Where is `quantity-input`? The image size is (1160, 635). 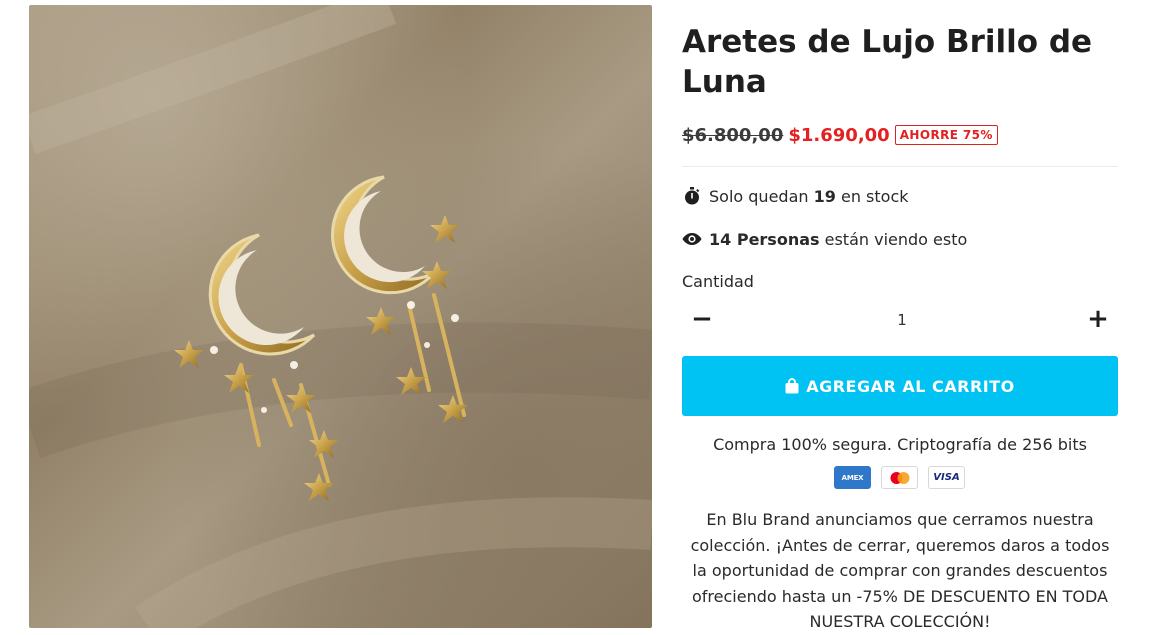
quantity-input is located at coordinates (902, 320).